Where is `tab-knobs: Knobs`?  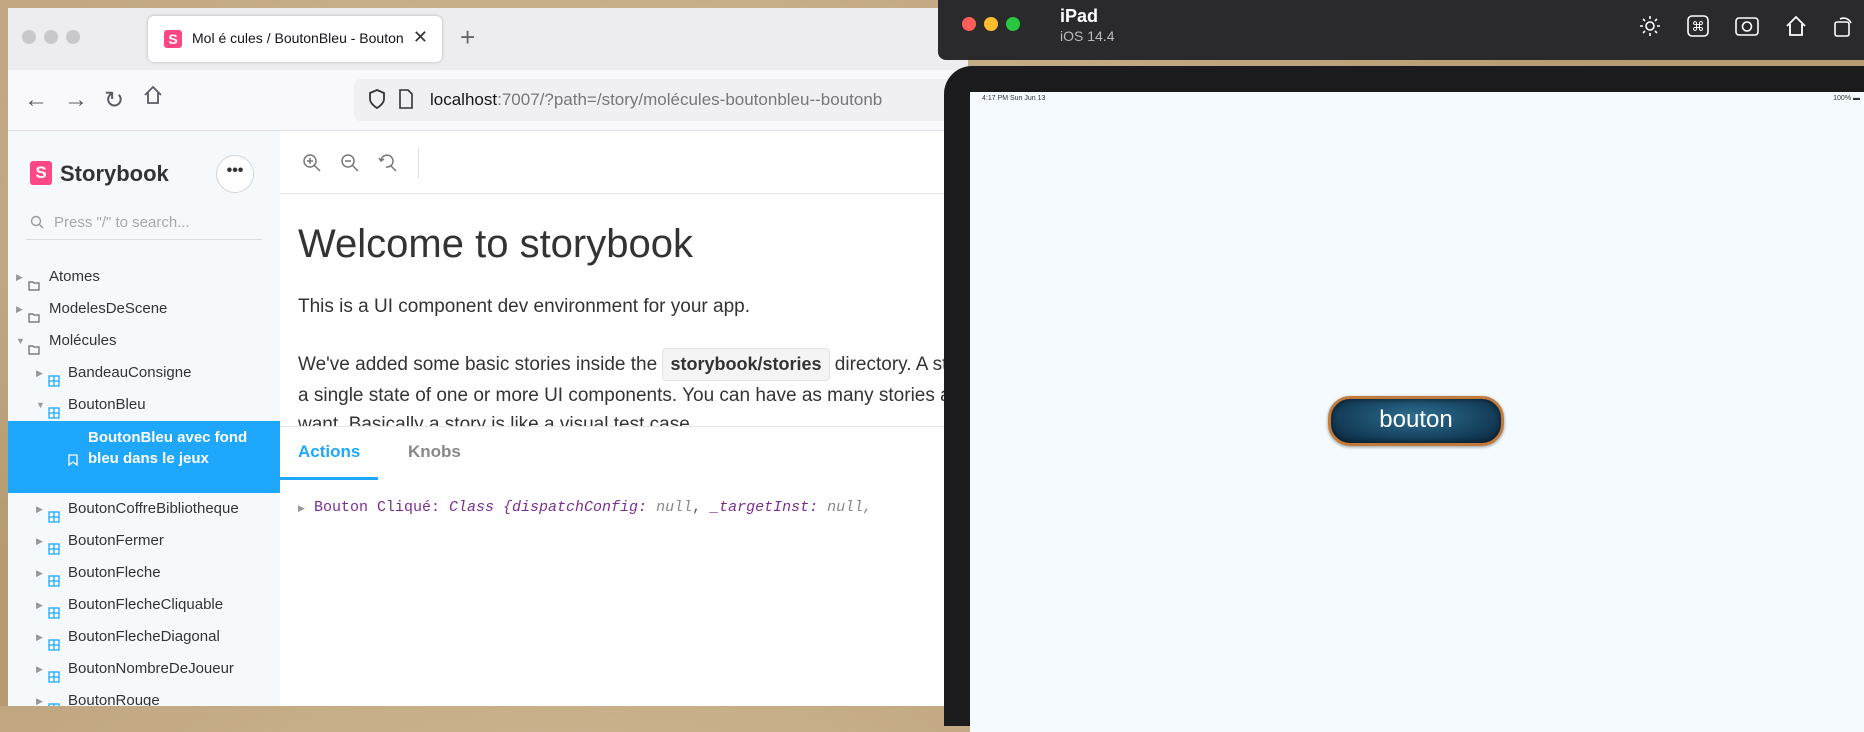 tab-knobs: Knobs is located at coordinates (434, 452).